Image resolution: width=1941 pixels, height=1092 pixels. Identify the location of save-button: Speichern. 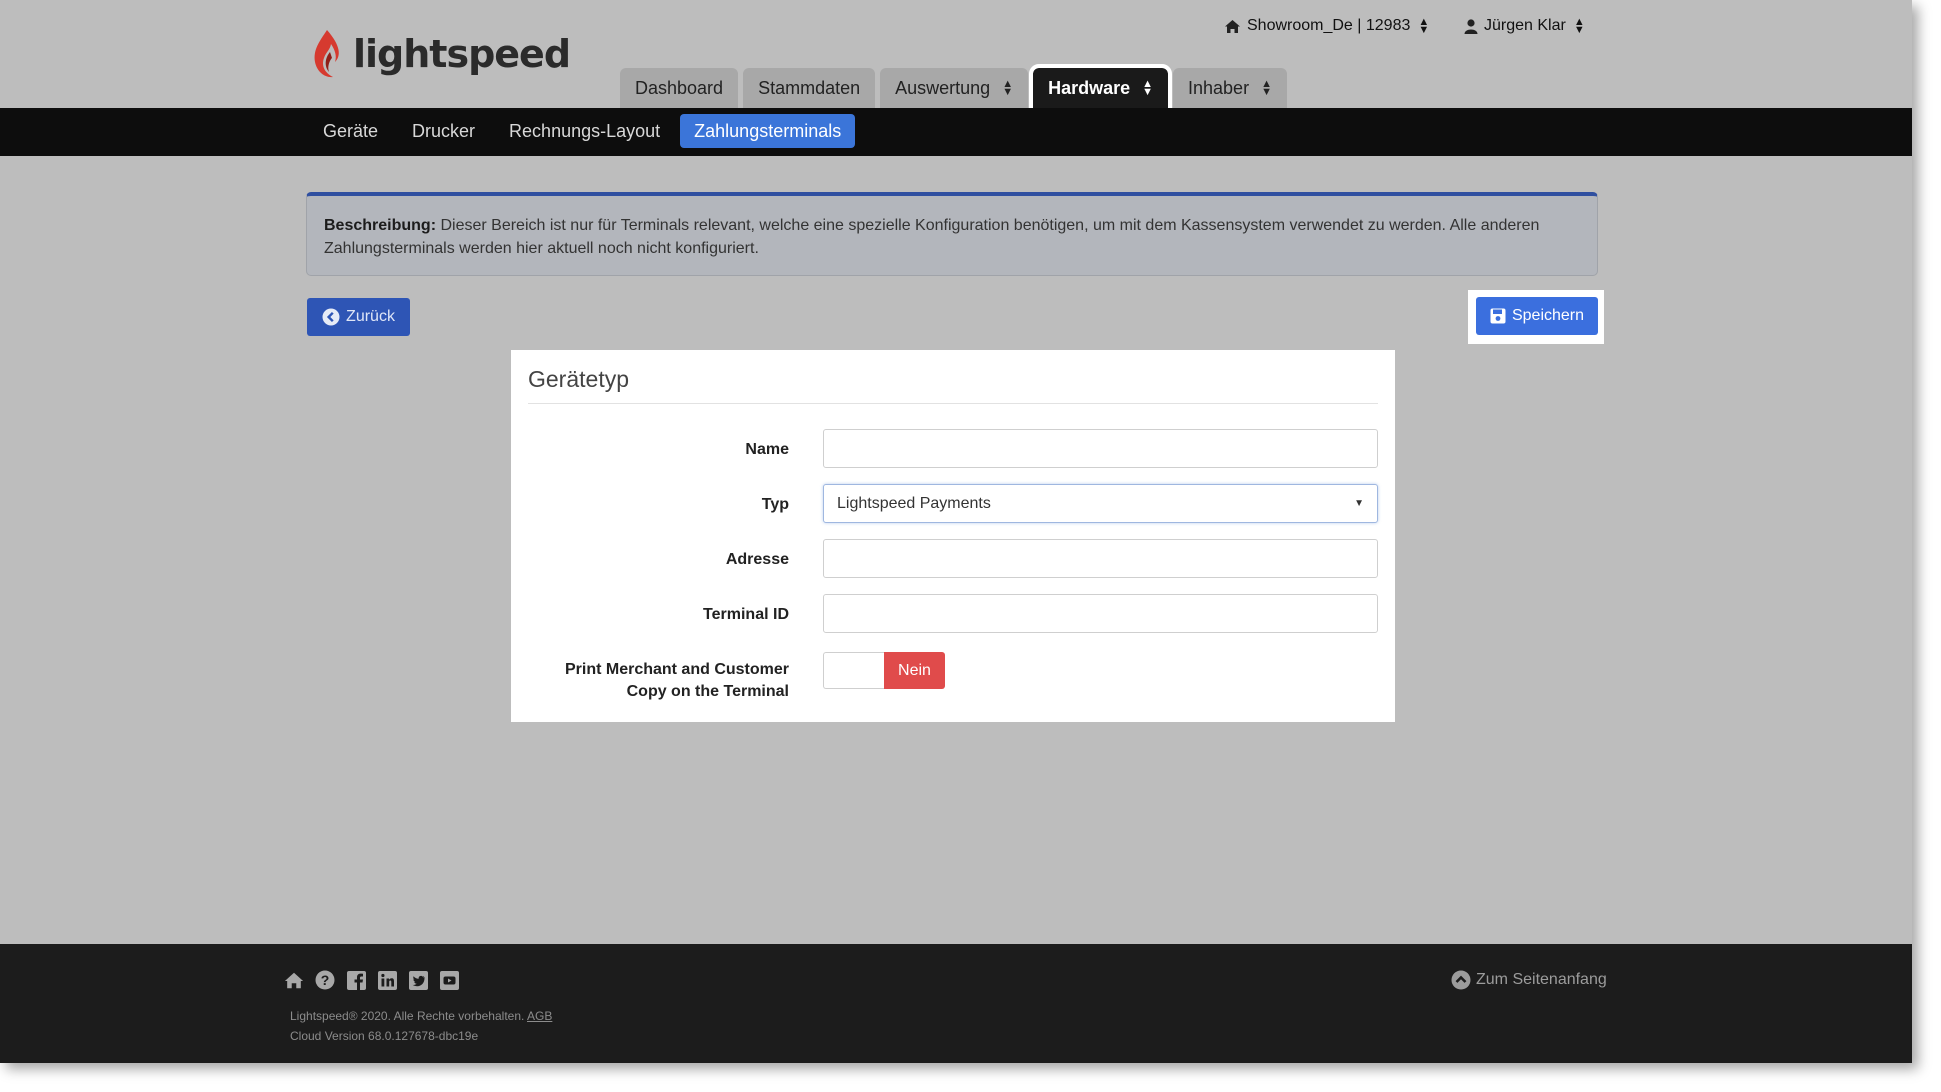
(1537, 316).